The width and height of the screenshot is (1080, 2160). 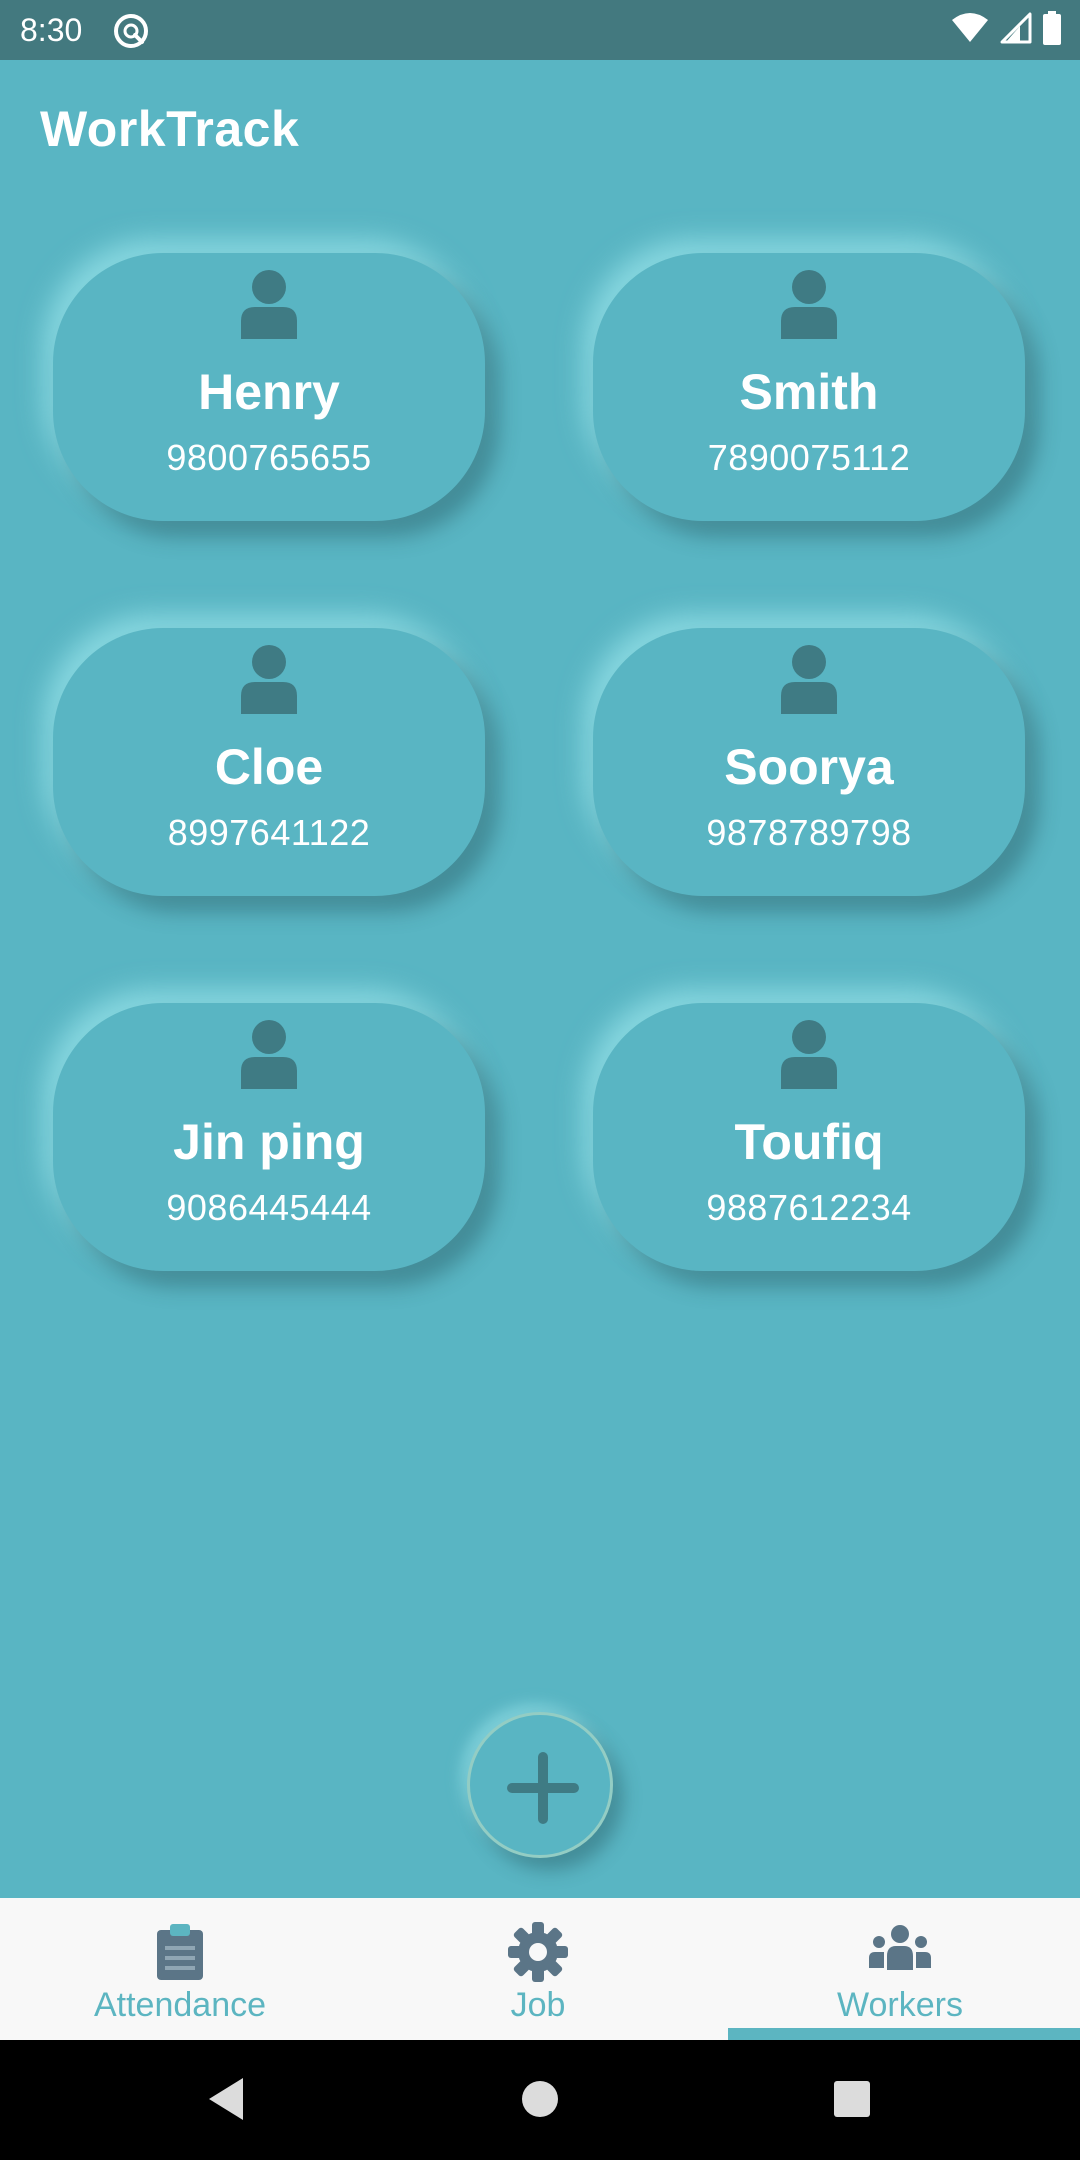 I want to click on recents-icon, so click(x=852, y=2099).